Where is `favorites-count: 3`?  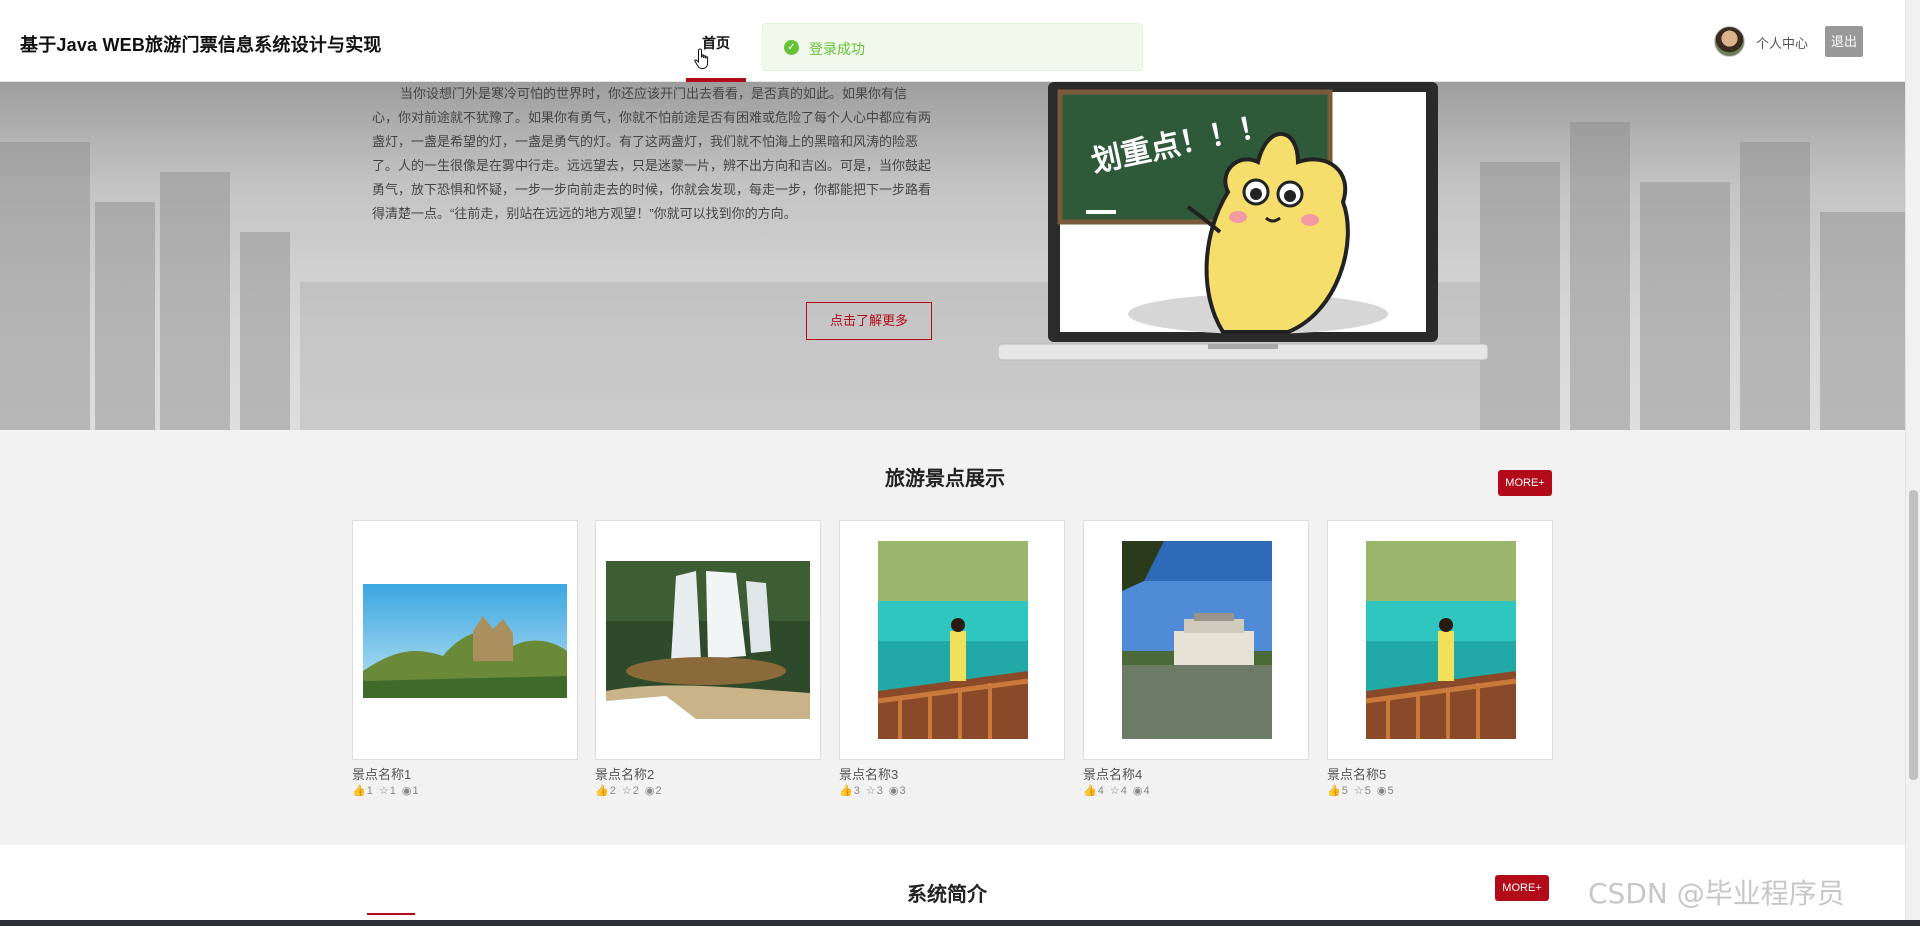 favorites-count: 3 is located at coordinates (879, 791).